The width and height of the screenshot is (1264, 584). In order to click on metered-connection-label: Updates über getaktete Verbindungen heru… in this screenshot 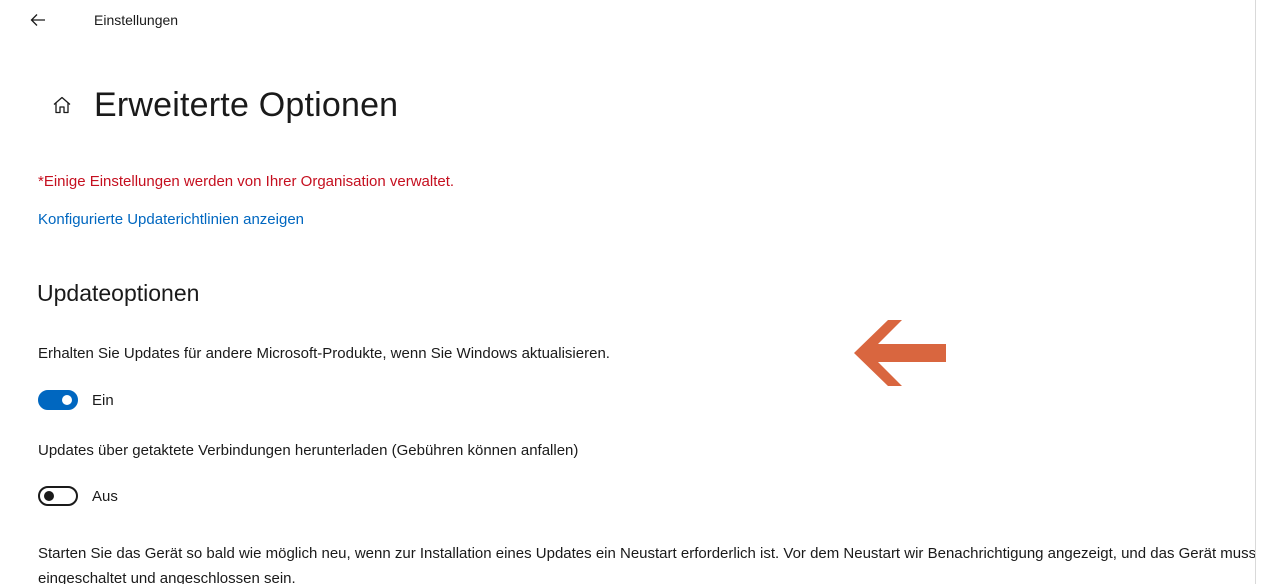, I will do `click(308, 450)`.